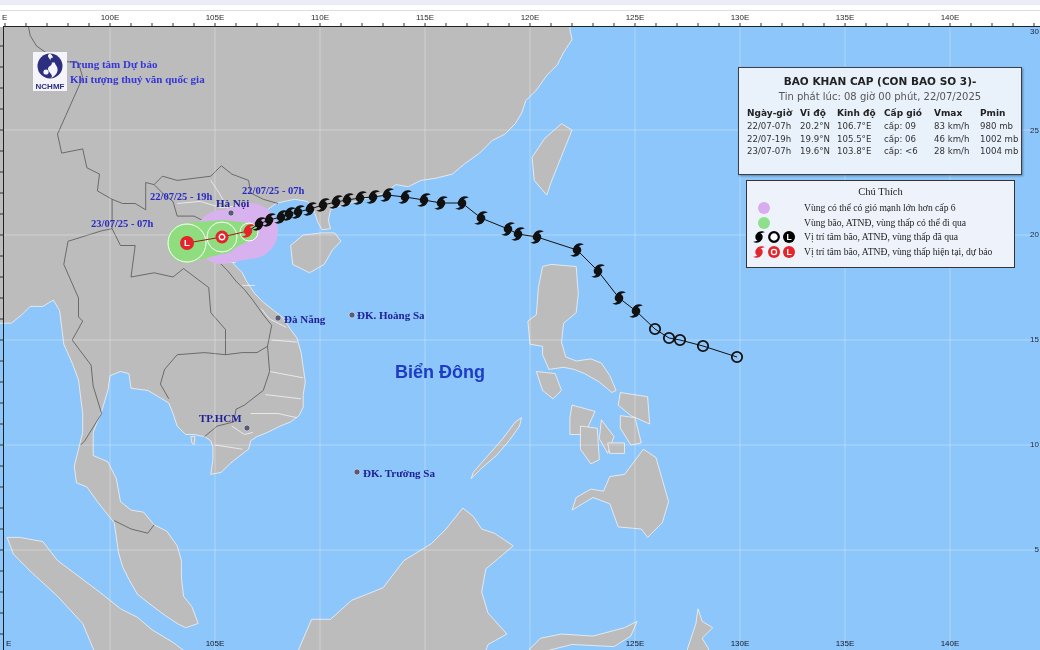  What do you see at coordinates (857, 113) in the screenshot?
I see `column-header: Kinh độ` at bounding box center [857, 113].